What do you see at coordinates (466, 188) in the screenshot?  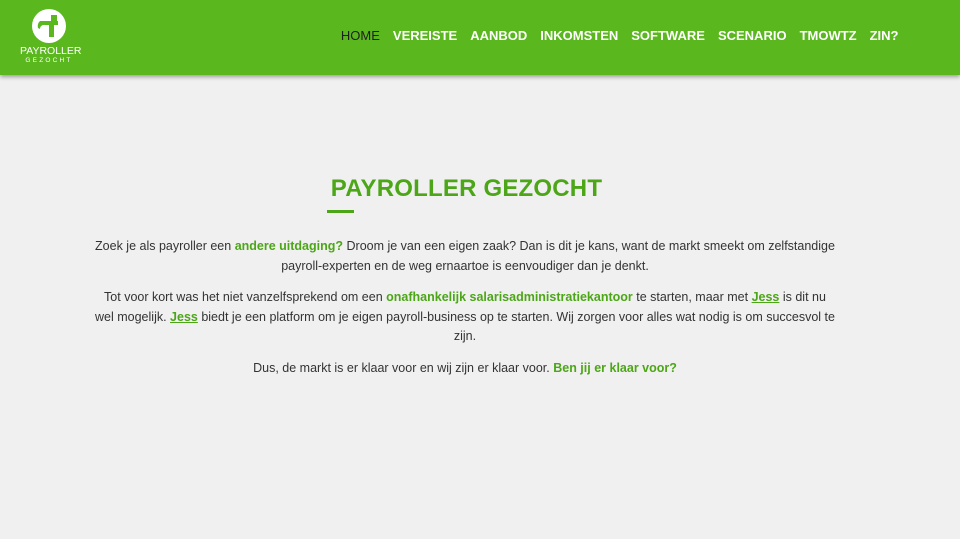 I see `page-title: PAYROLLER GEZOCHT` at bounding box center [466, 188].